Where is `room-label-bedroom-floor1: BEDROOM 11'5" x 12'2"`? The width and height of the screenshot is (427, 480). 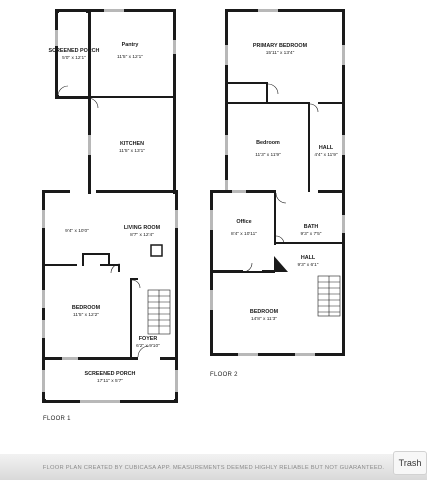 room-label-bedroom-floor1: BEDROOM 11'5" x 12'2" is located at coordinates (86, 311).